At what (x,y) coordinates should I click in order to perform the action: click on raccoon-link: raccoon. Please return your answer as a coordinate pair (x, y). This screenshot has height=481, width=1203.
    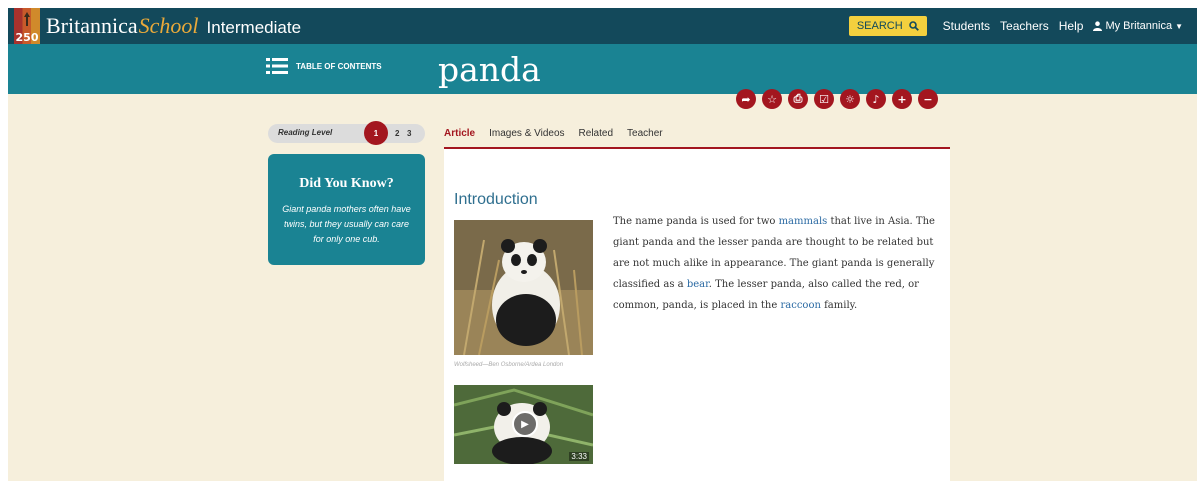
    Looking at the image, I should click on (800, 305).